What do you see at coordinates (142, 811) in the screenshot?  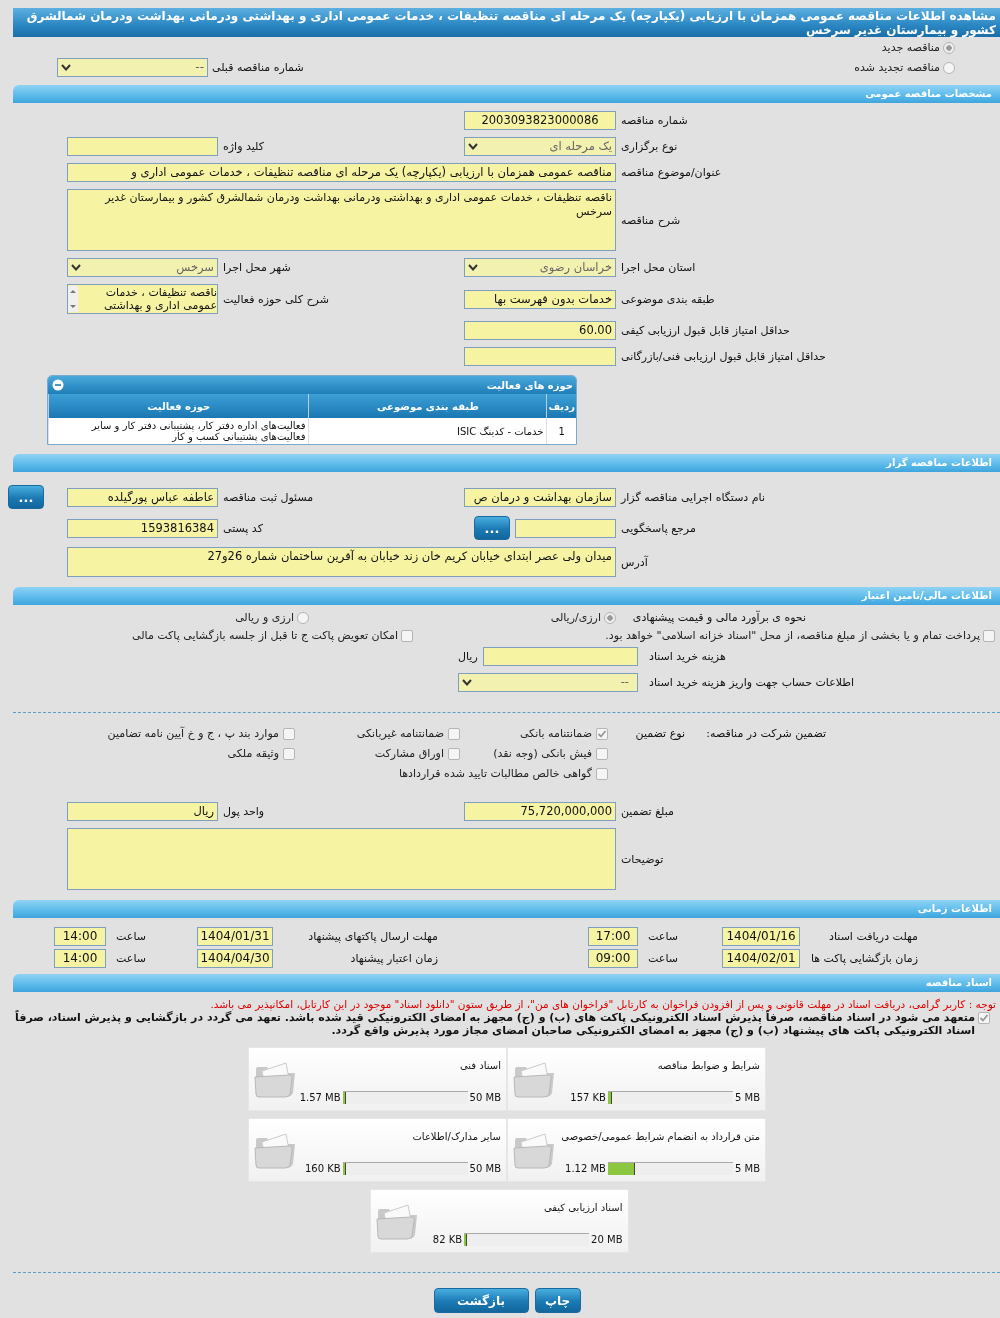 I see `input-field: ریال` at bounding box center [142, 811].